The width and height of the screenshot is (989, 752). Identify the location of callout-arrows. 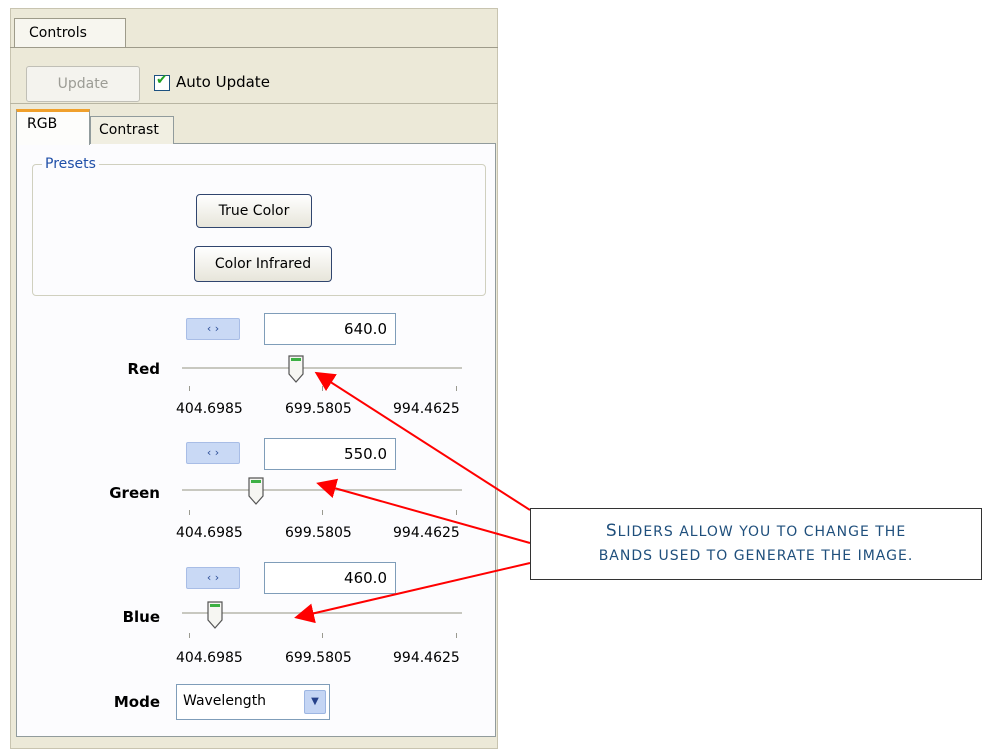
(412, 497).